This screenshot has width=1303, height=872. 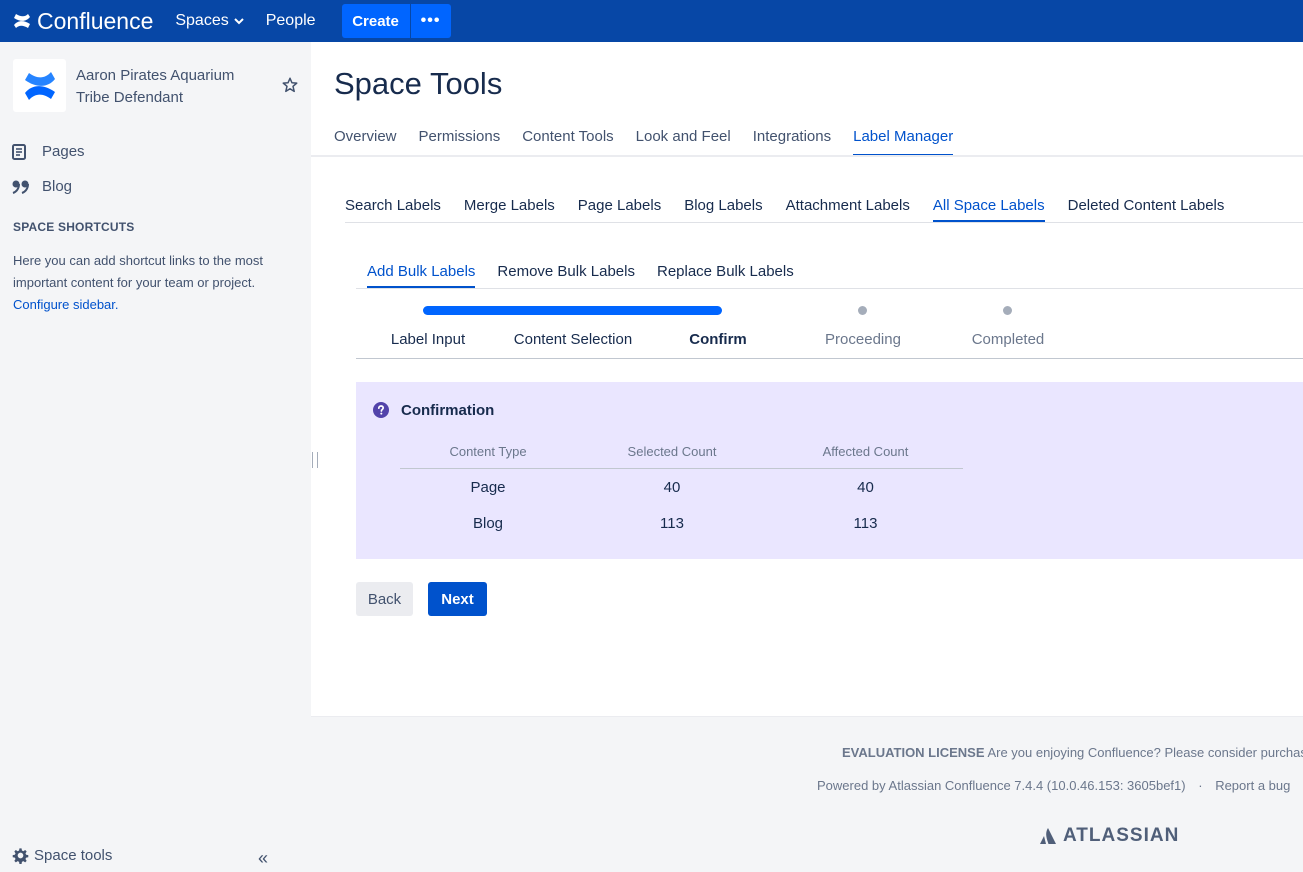 I want to click on tab-overview: Overview, so click(x=365, y=141).